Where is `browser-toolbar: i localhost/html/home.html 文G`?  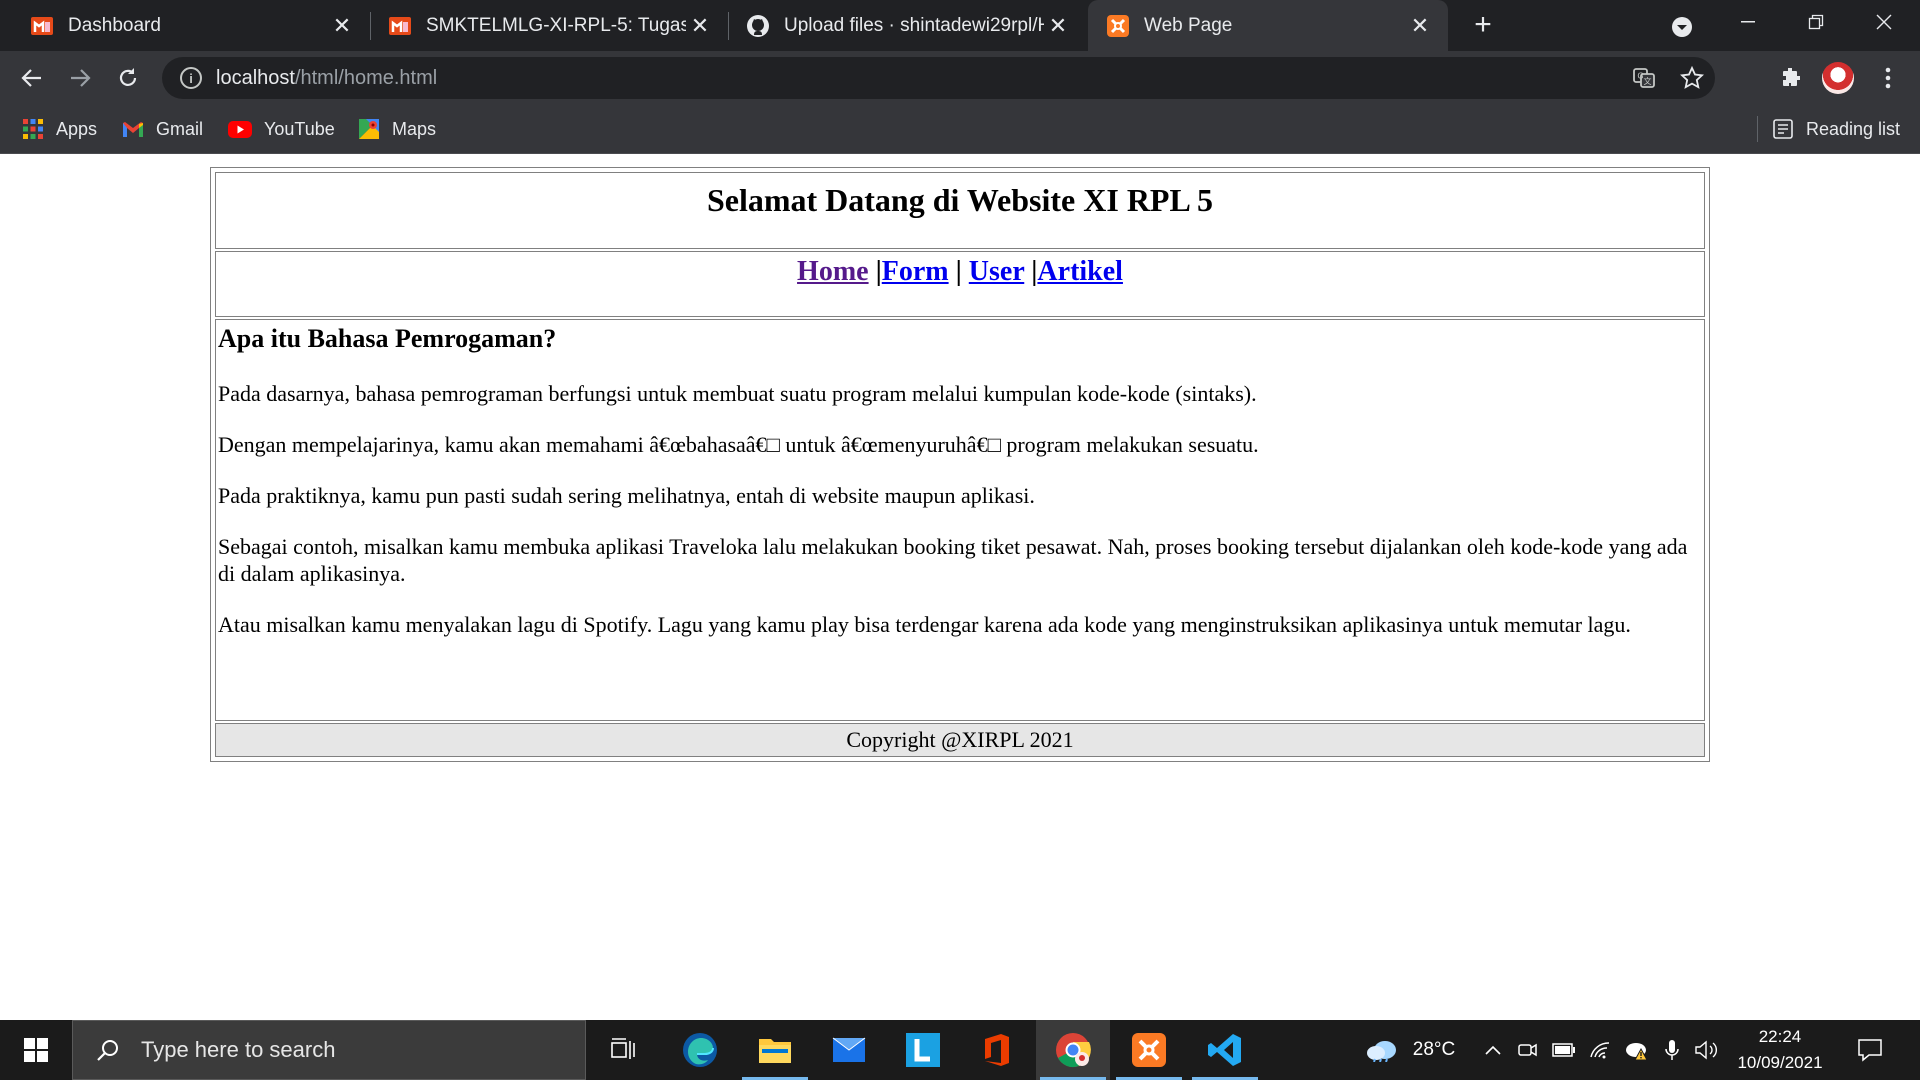 browser-toolbar: i localhost/html/home.html 文G is located at coordinates (960, 78).